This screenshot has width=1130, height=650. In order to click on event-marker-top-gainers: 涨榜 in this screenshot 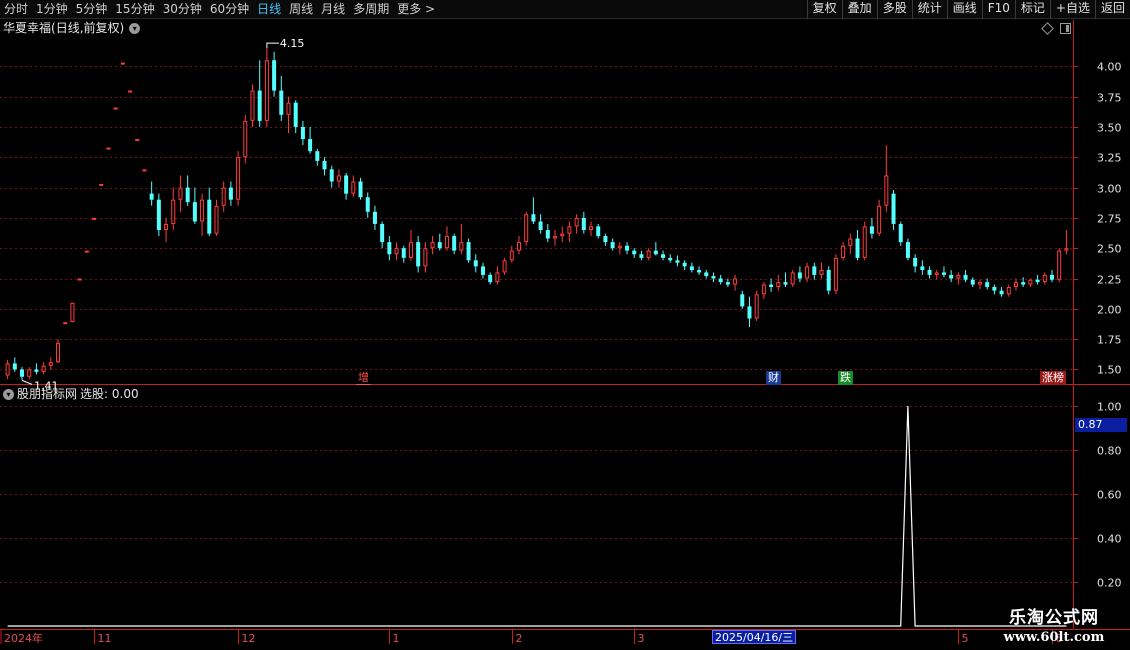, I will do `click(1053, 378)`.